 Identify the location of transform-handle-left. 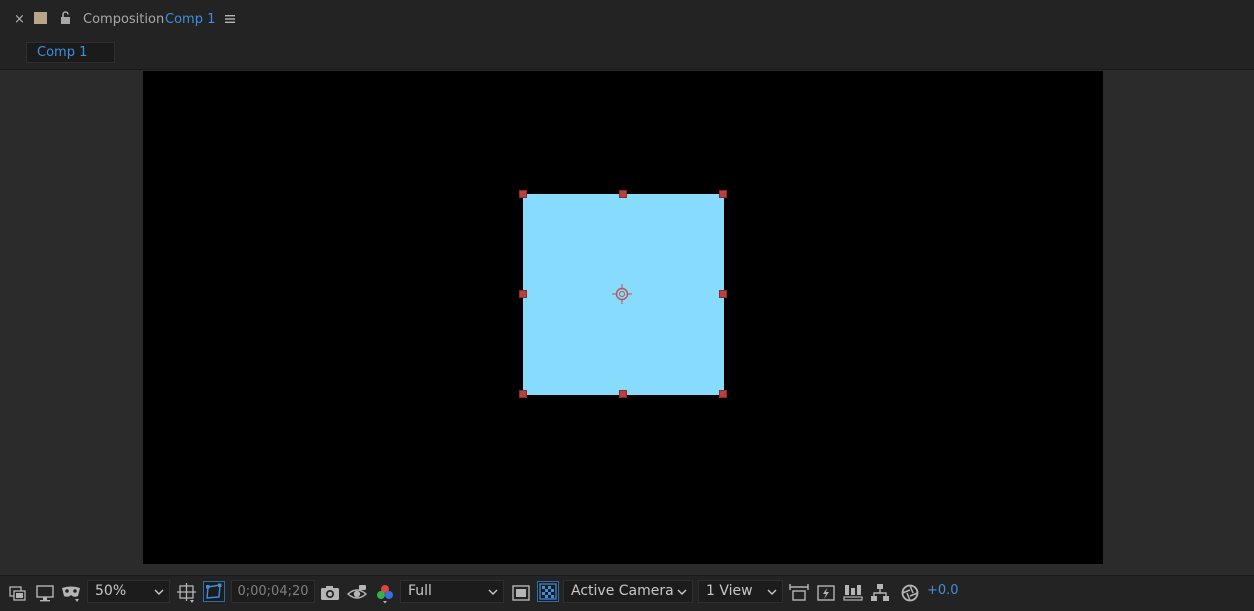
(523, 294).